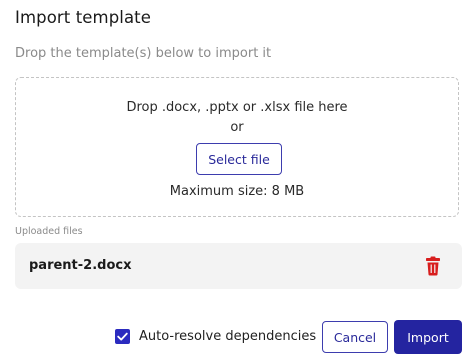 Image resolution: width=474 pixels, height=363 pixels. Describe the element at coordinates (237, 127) in the screenshot. I see `dropzone-or-text: or` at that location.